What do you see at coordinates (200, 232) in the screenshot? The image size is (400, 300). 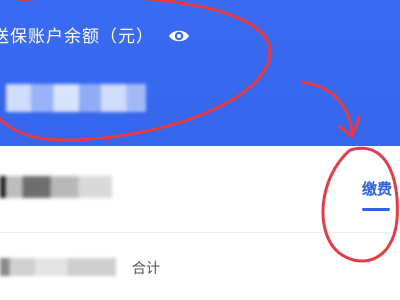 I see `divider` at bounding box center [200, 232].